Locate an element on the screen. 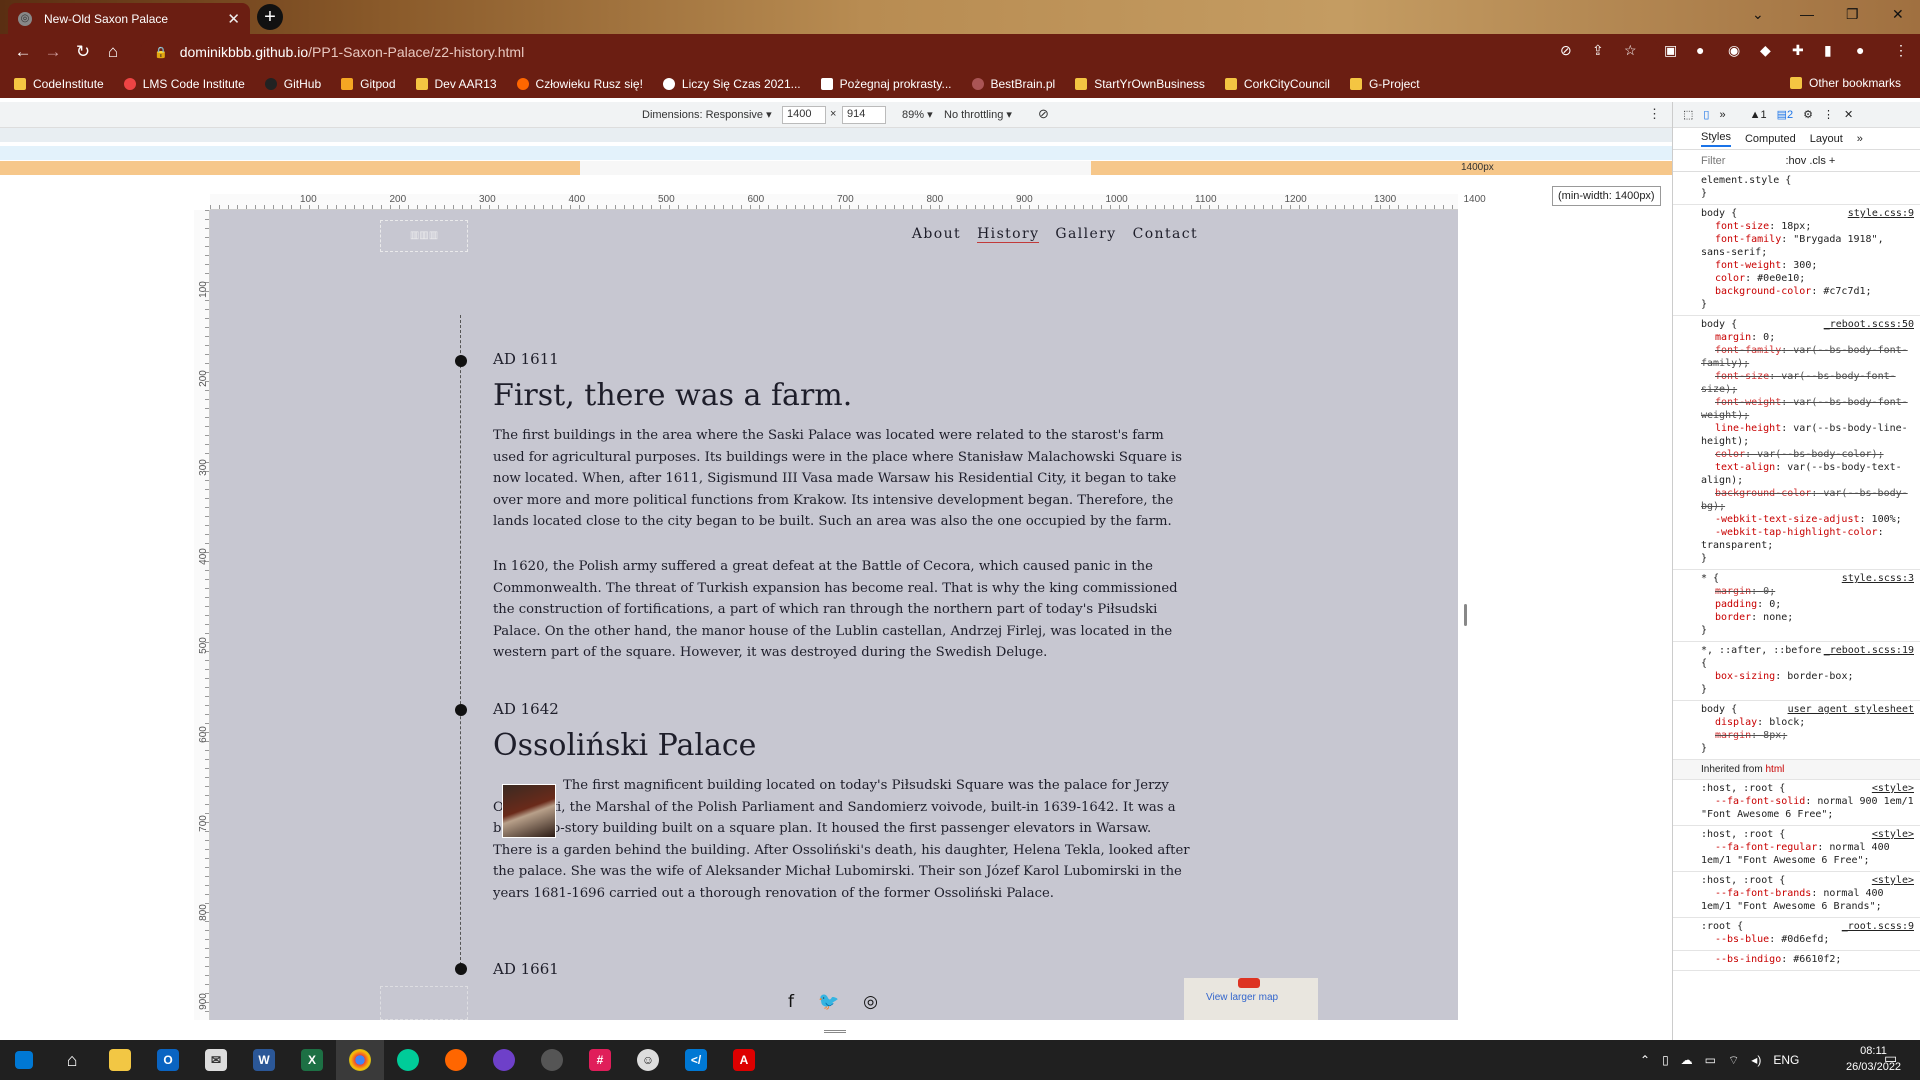 The width and height of the screenshot is (1920, 1080). dimensions-dropdown: Dimensions: Responsive ▾ is located at coordinates (707, 114).